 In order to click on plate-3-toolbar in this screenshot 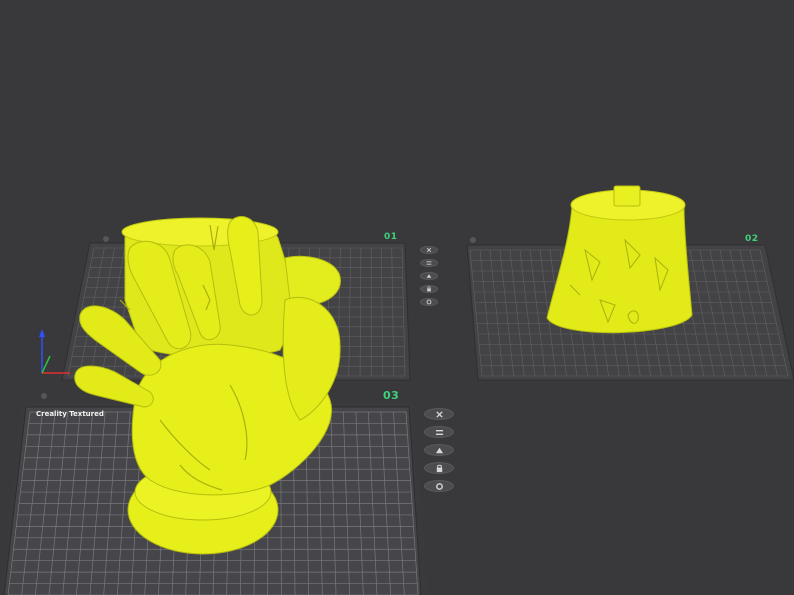, I will do `click(439, 450)`.